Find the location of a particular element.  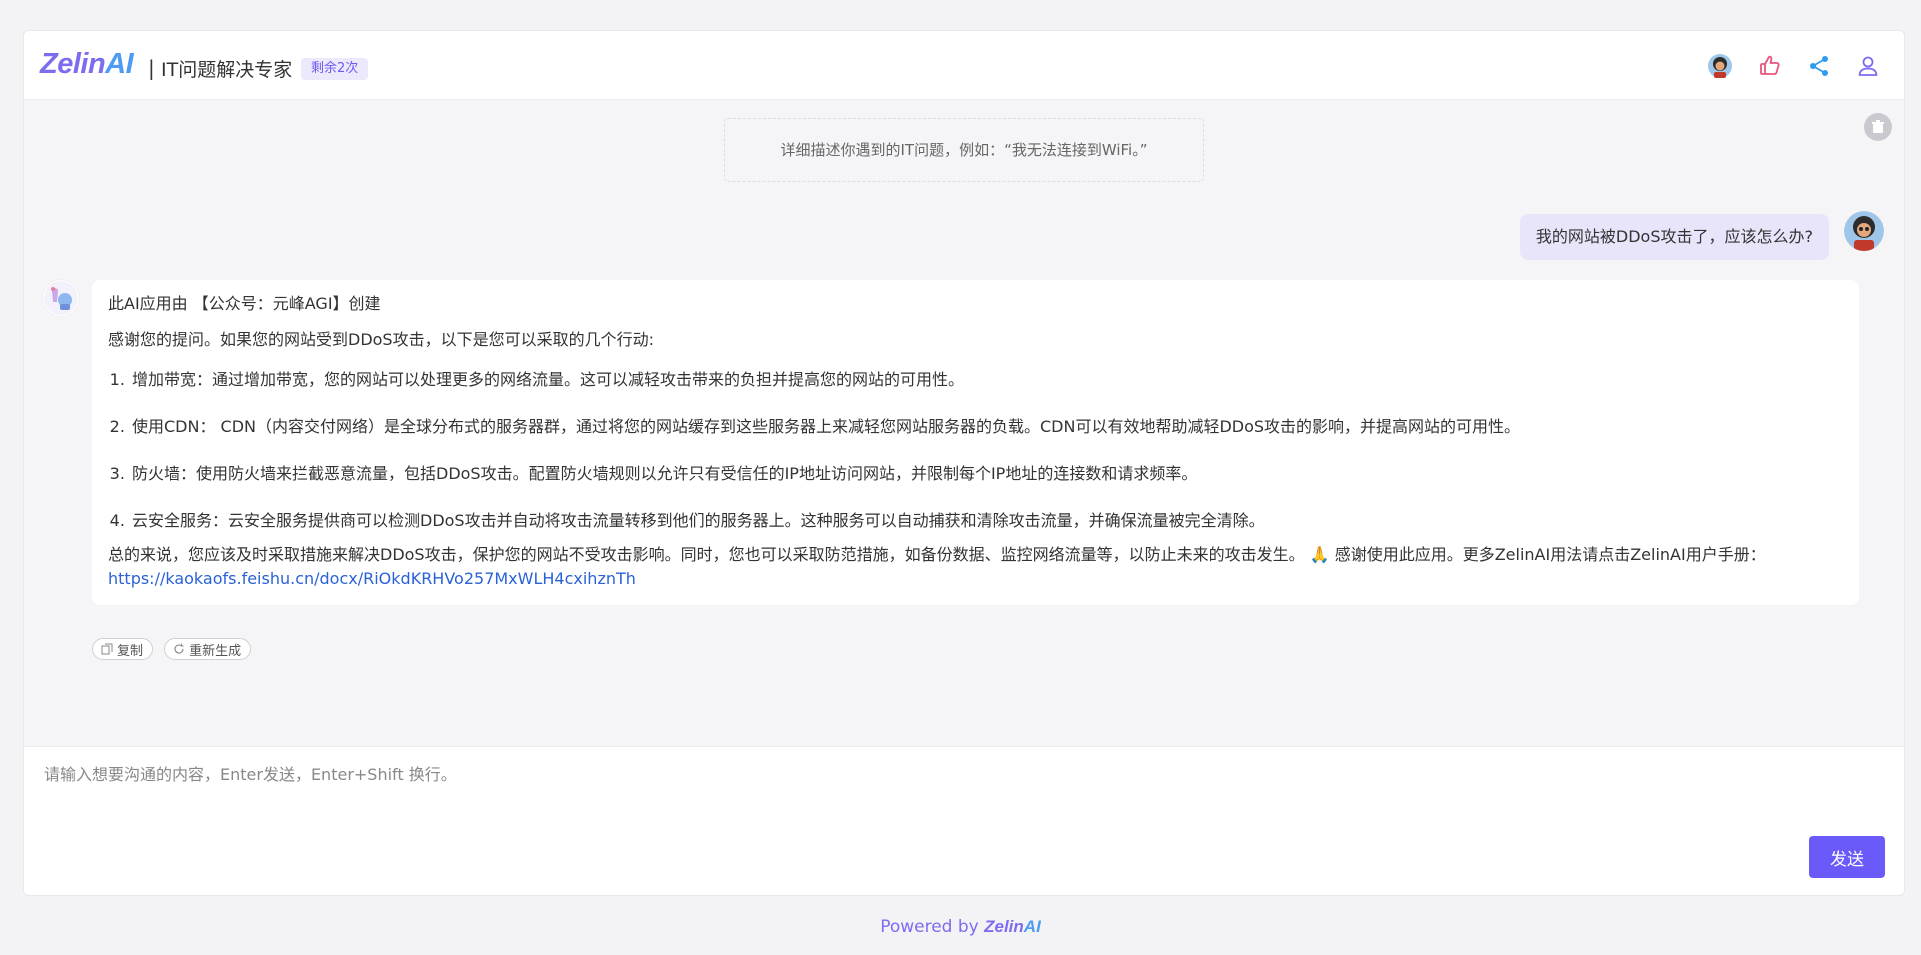

account-icon is located at coordinates (1868, 66).